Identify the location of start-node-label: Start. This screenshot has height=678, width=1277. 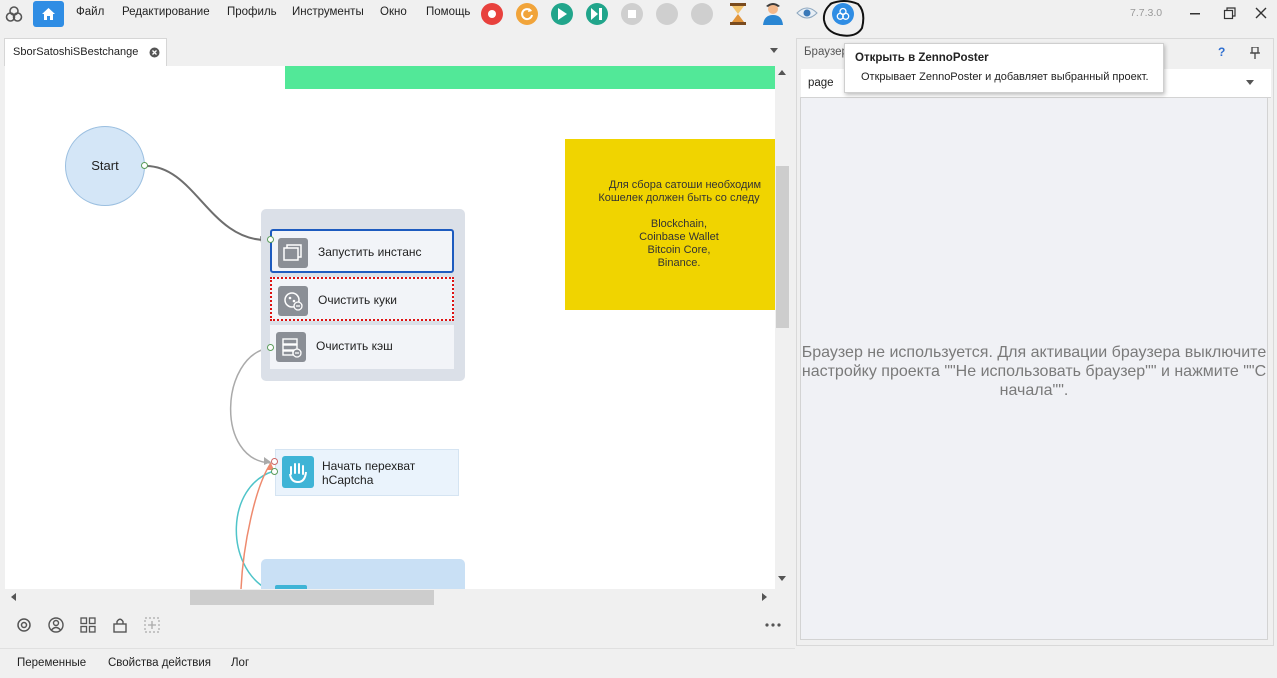
(105, 165).